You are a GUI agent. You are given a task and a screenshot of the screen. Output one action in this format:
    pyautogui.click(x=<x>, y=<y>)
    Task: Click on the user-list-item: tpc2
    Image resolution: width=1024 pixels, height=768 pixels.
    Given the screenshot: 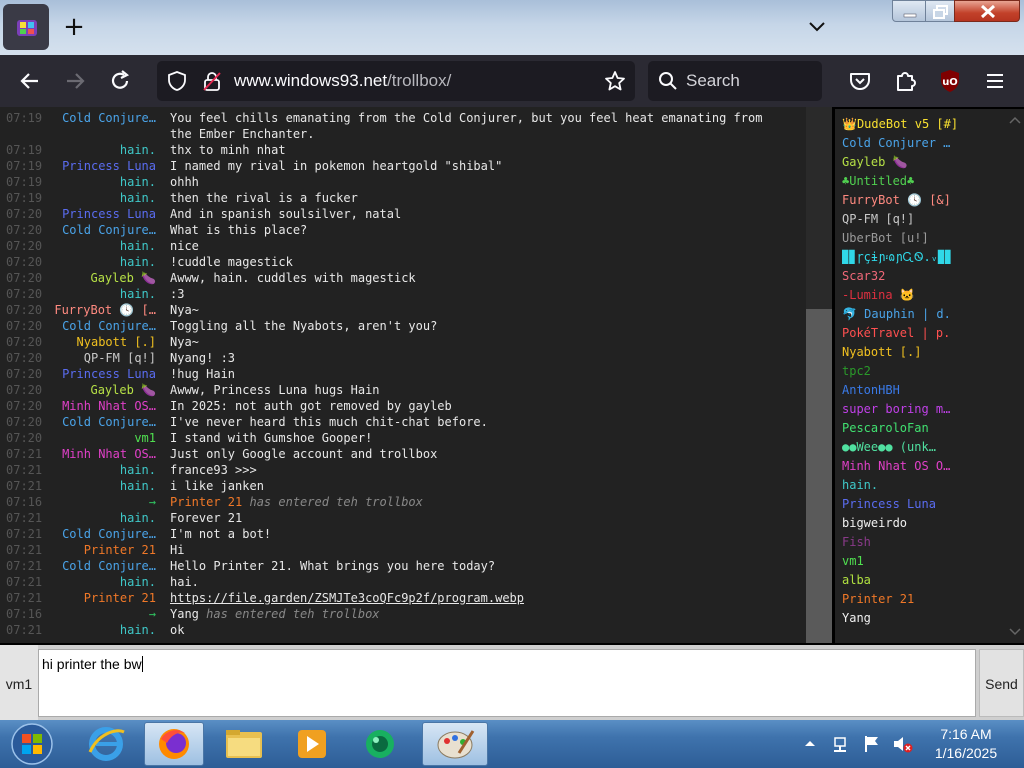 What is the action you would take?
    pyautogui.click(x=924, y=371)
    